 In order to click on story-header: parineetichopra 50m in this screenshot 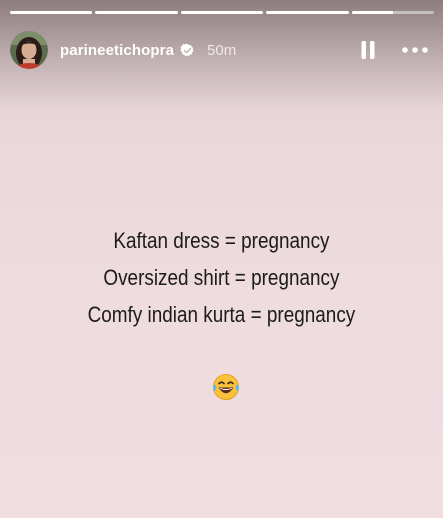, I will do `click(222, 50)`.